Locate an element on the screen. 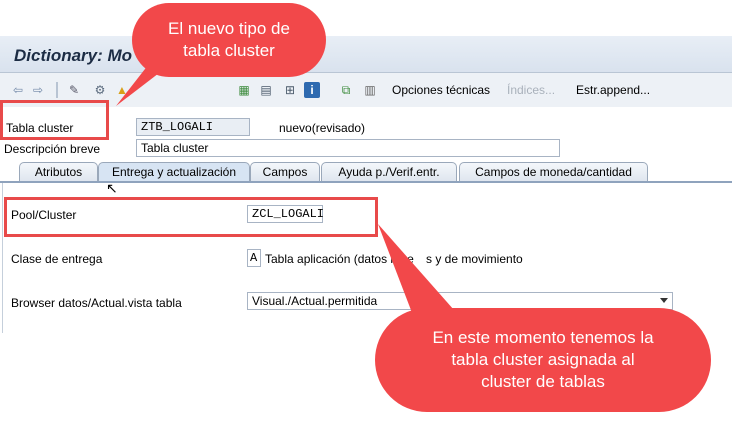  bottom-callout-pointer is located at coordinates (416, 271).